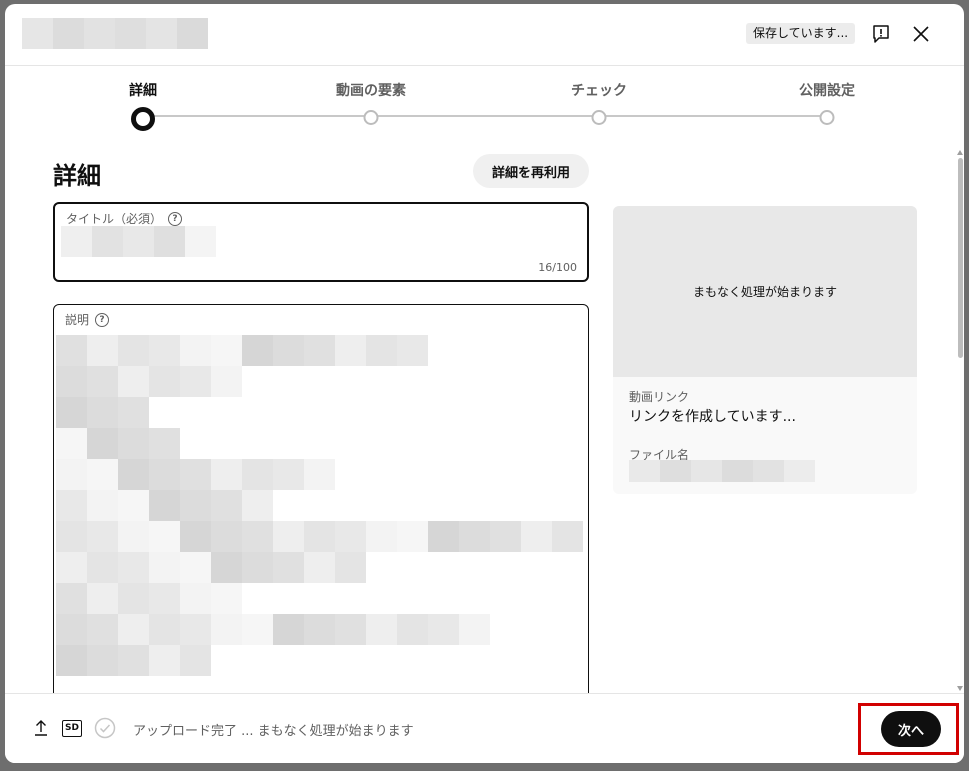 The height and width of the screenshot is (771, 969). Describe the element at coordinates (371, 91) in the screenshot. I see `step-label: 動画の要素` at that location.